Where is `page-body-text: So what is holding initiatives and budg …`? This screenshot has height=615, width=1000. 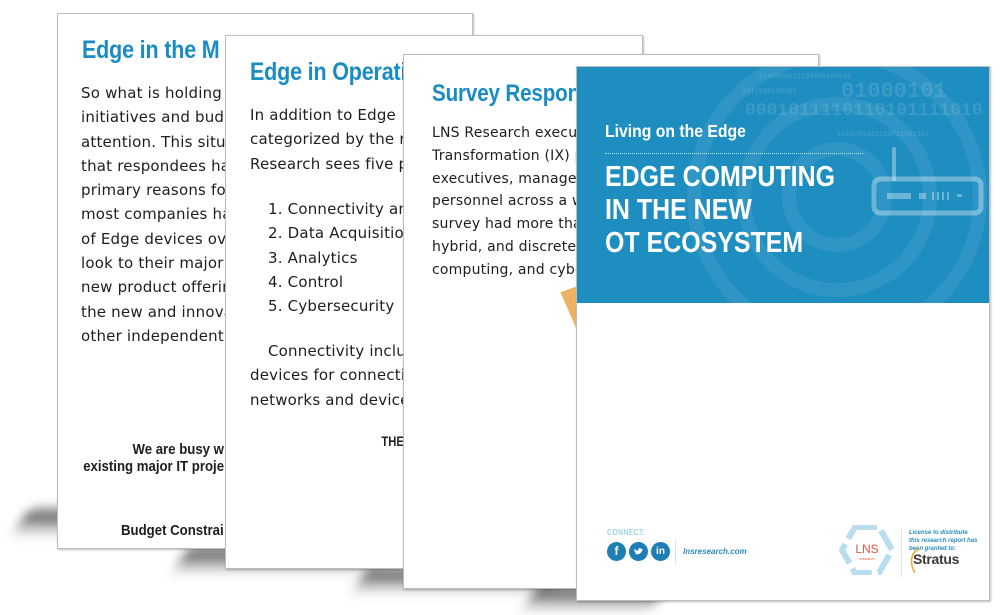
page-body-text: So what is holding initiatives and budg … is located at coordinates (158, 214).